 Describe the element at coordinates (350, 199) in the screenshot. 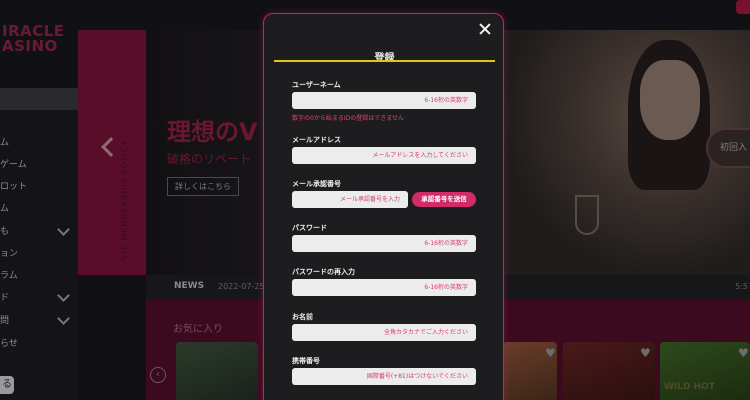

I see `email-code-input: メール承認番号を入力` at that location.